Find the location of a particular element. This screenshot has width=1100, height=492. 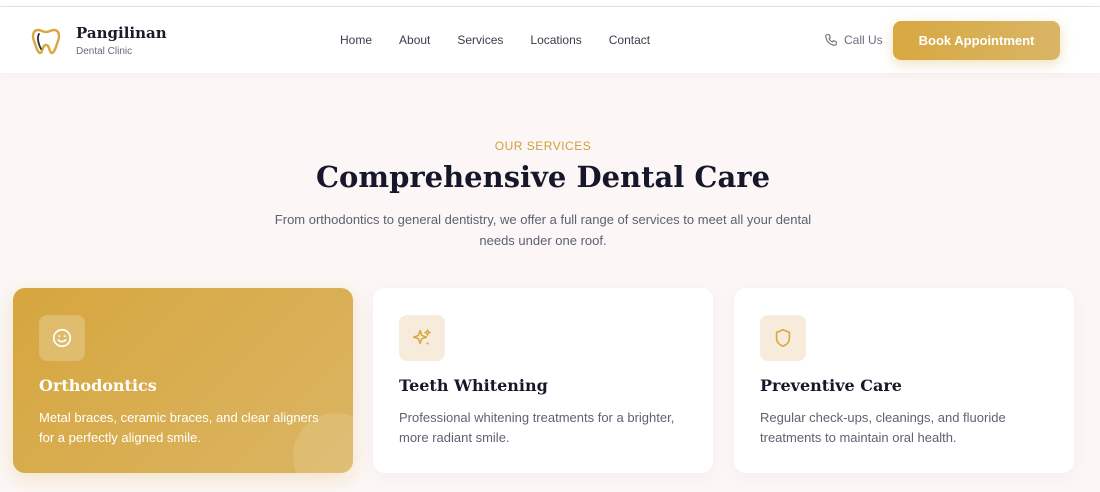

smile-icon is located at coordinates (62, 338).